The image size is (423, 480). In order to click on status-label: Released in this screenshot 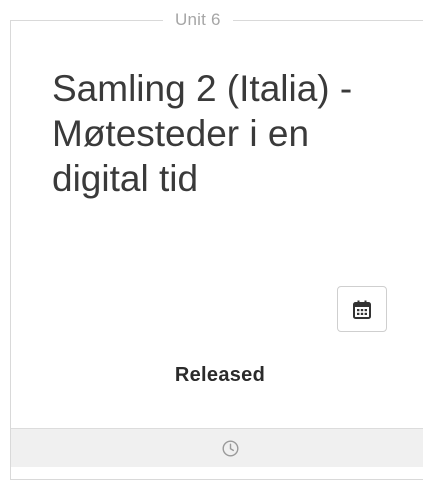, I will do `click(220, 375)`.